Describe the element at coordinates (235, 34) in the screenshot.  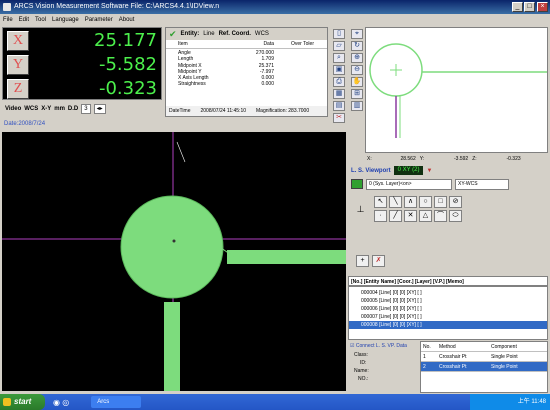
I see `ref-coord-tab: Ref. Coord.` at that location.